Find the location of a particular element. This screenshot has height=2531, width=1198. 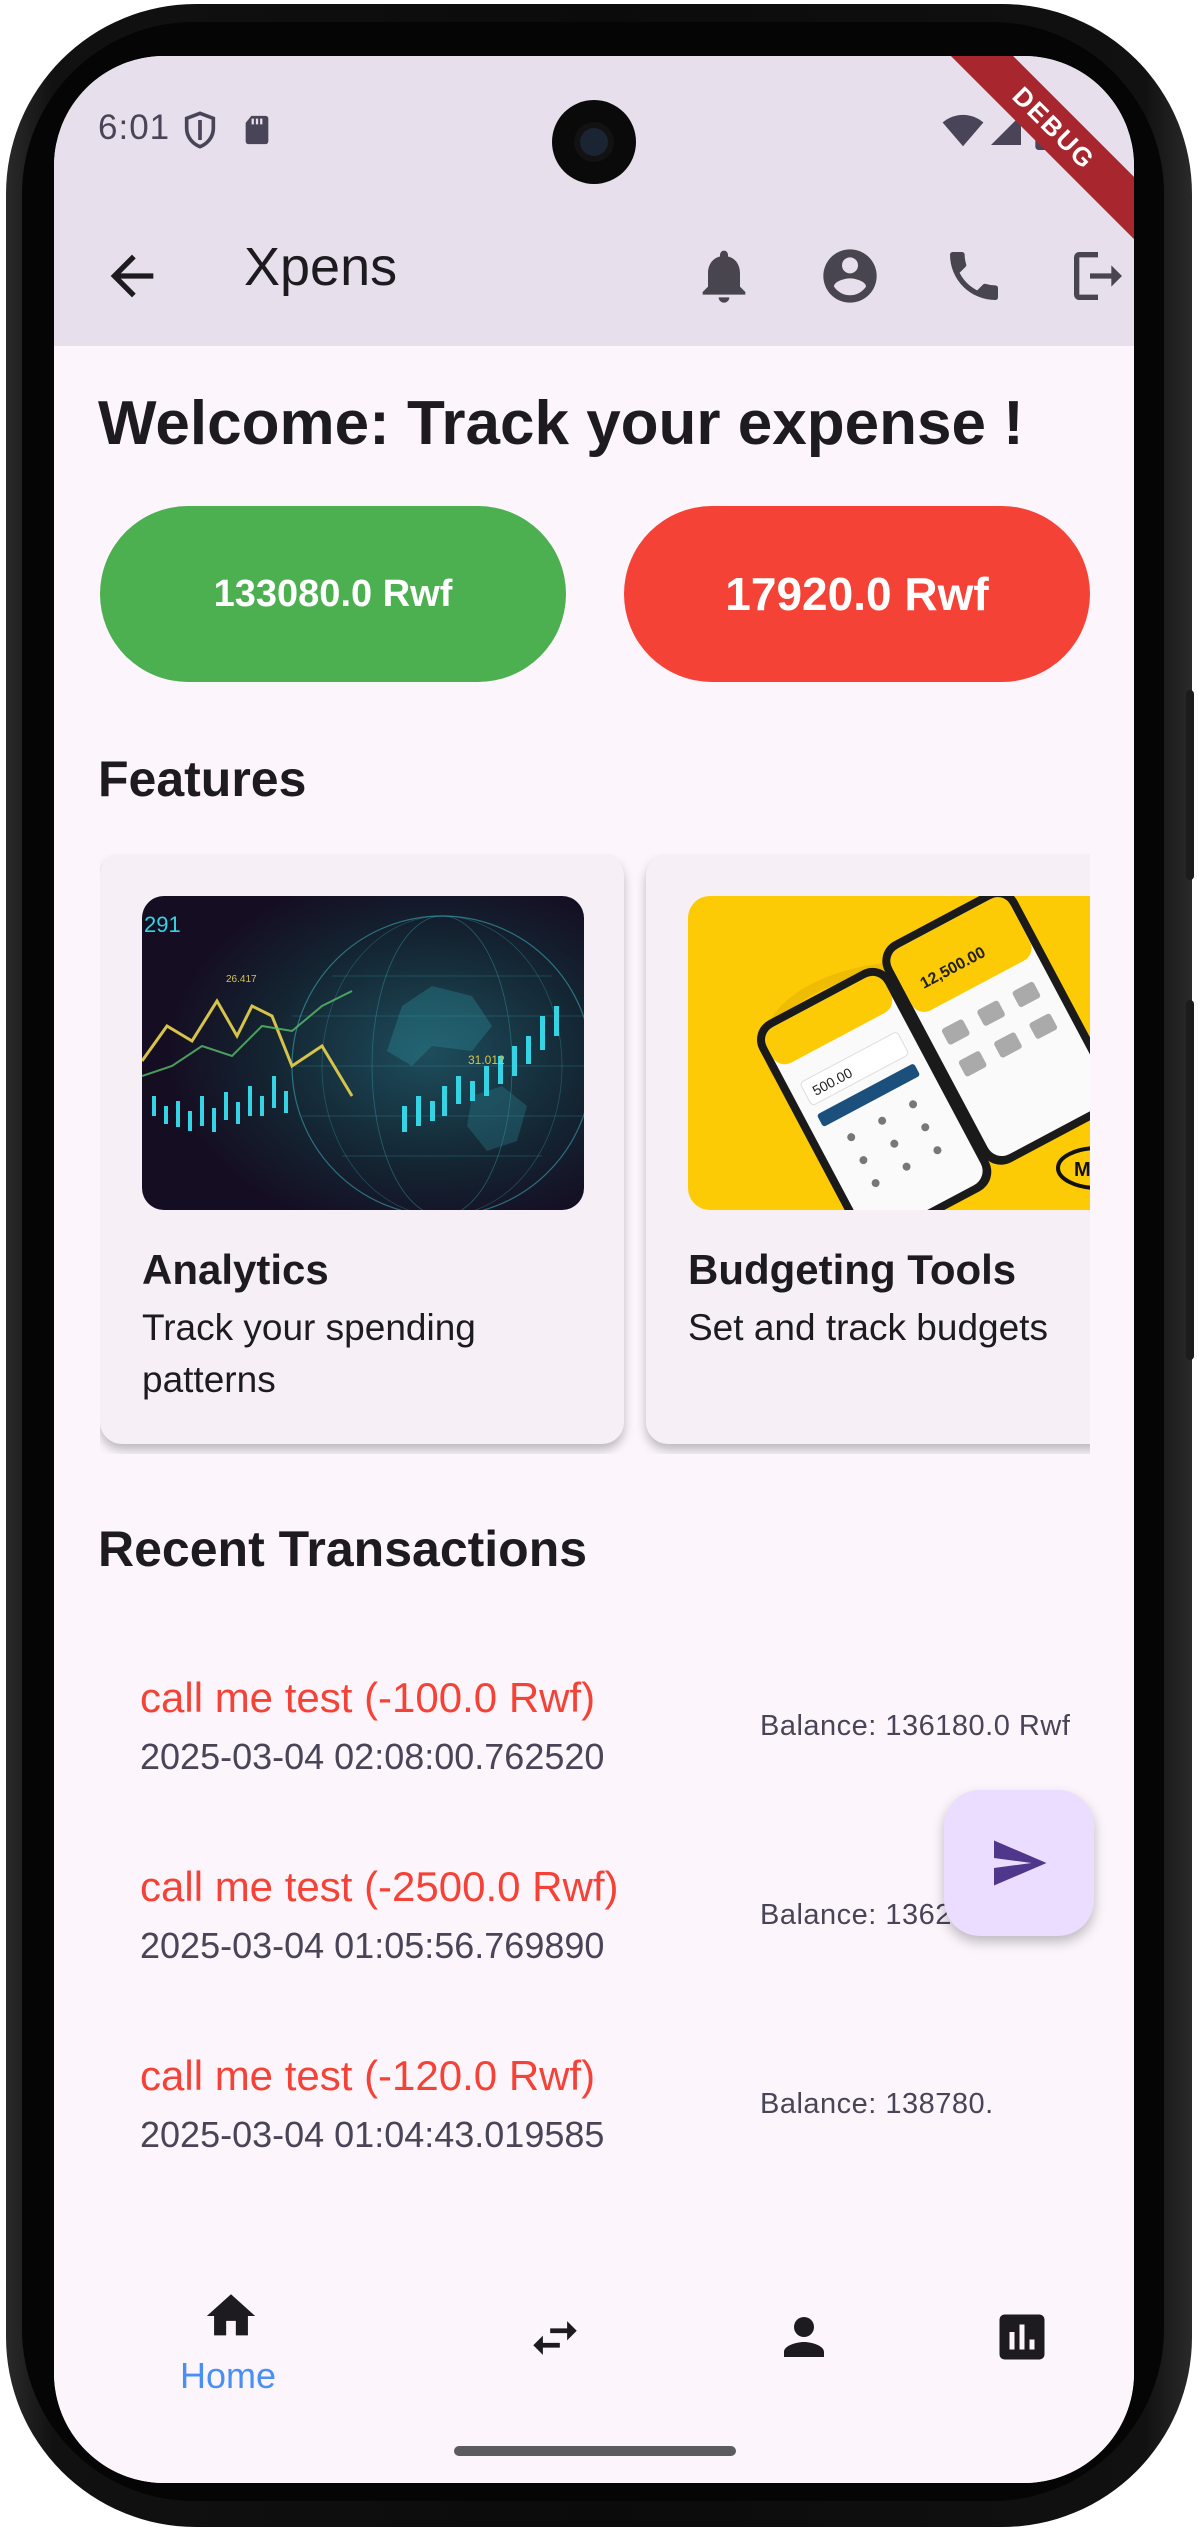

logout-icon is located at coordinates (1098, 276).